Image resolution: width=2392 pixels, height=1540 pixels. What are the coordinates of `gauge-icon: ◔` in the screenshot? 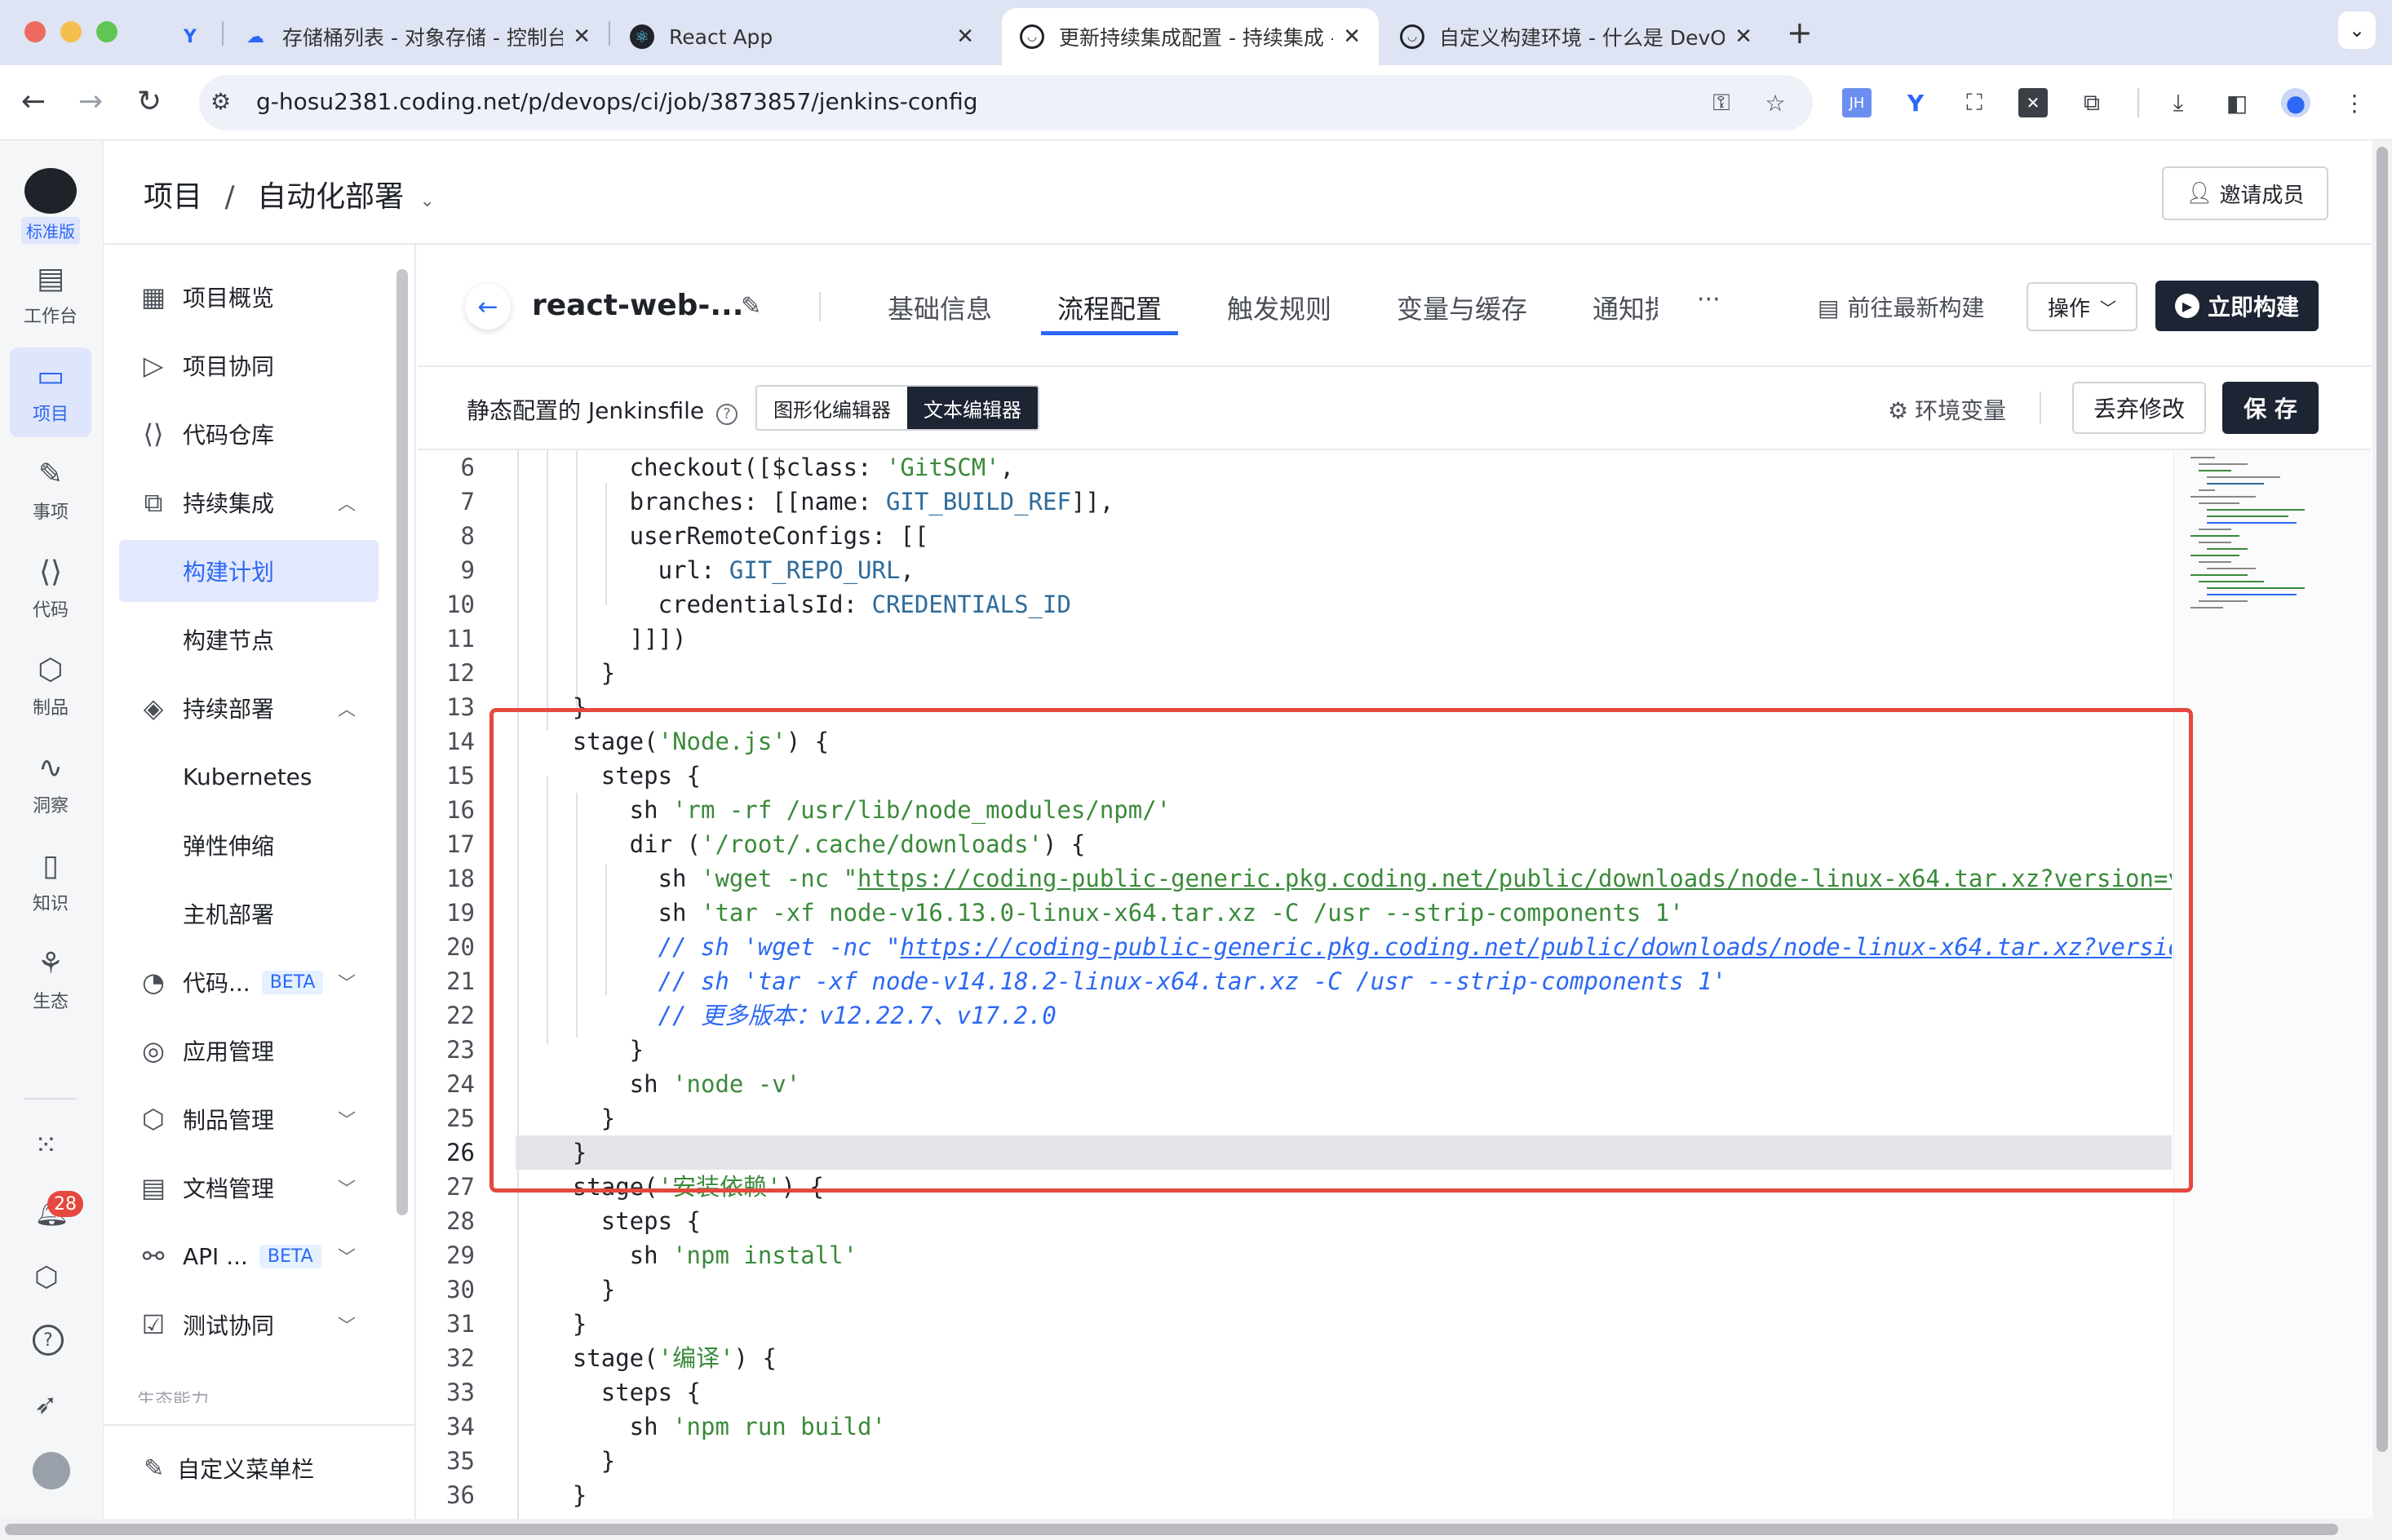 It's located at (153, 983).